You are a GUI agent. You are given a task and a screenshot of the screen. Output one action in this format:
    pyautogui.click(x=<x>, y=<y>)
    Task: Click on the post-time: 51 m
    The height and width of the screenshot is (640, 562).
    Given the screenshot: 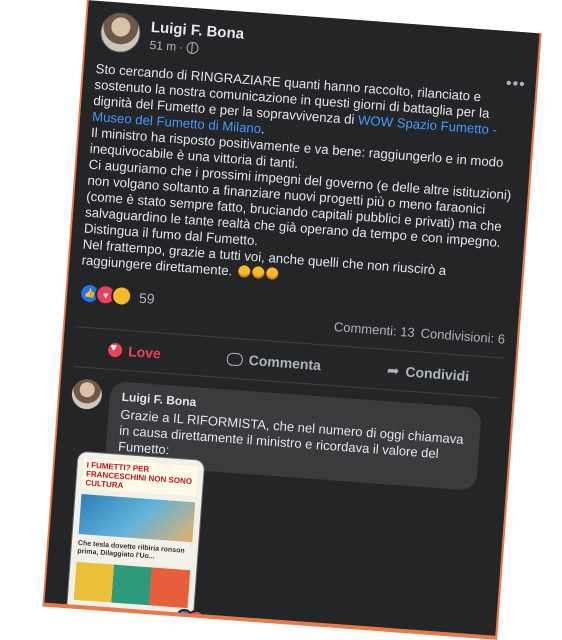 What is the action you would take?
    pyautogui.click(x=163, y=45)
    